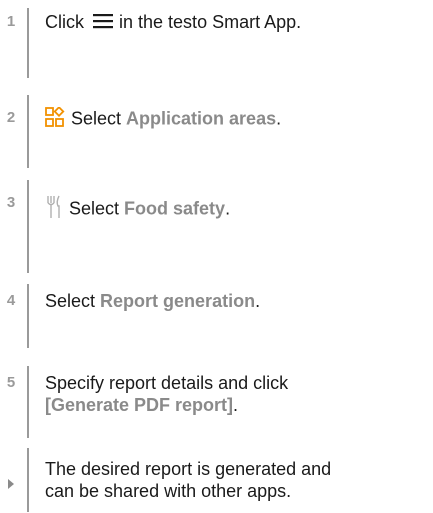 The height and width of the screenshot is (513, 433). I want to click on step-text: Click in the testo Smart App., so click(234, 22).